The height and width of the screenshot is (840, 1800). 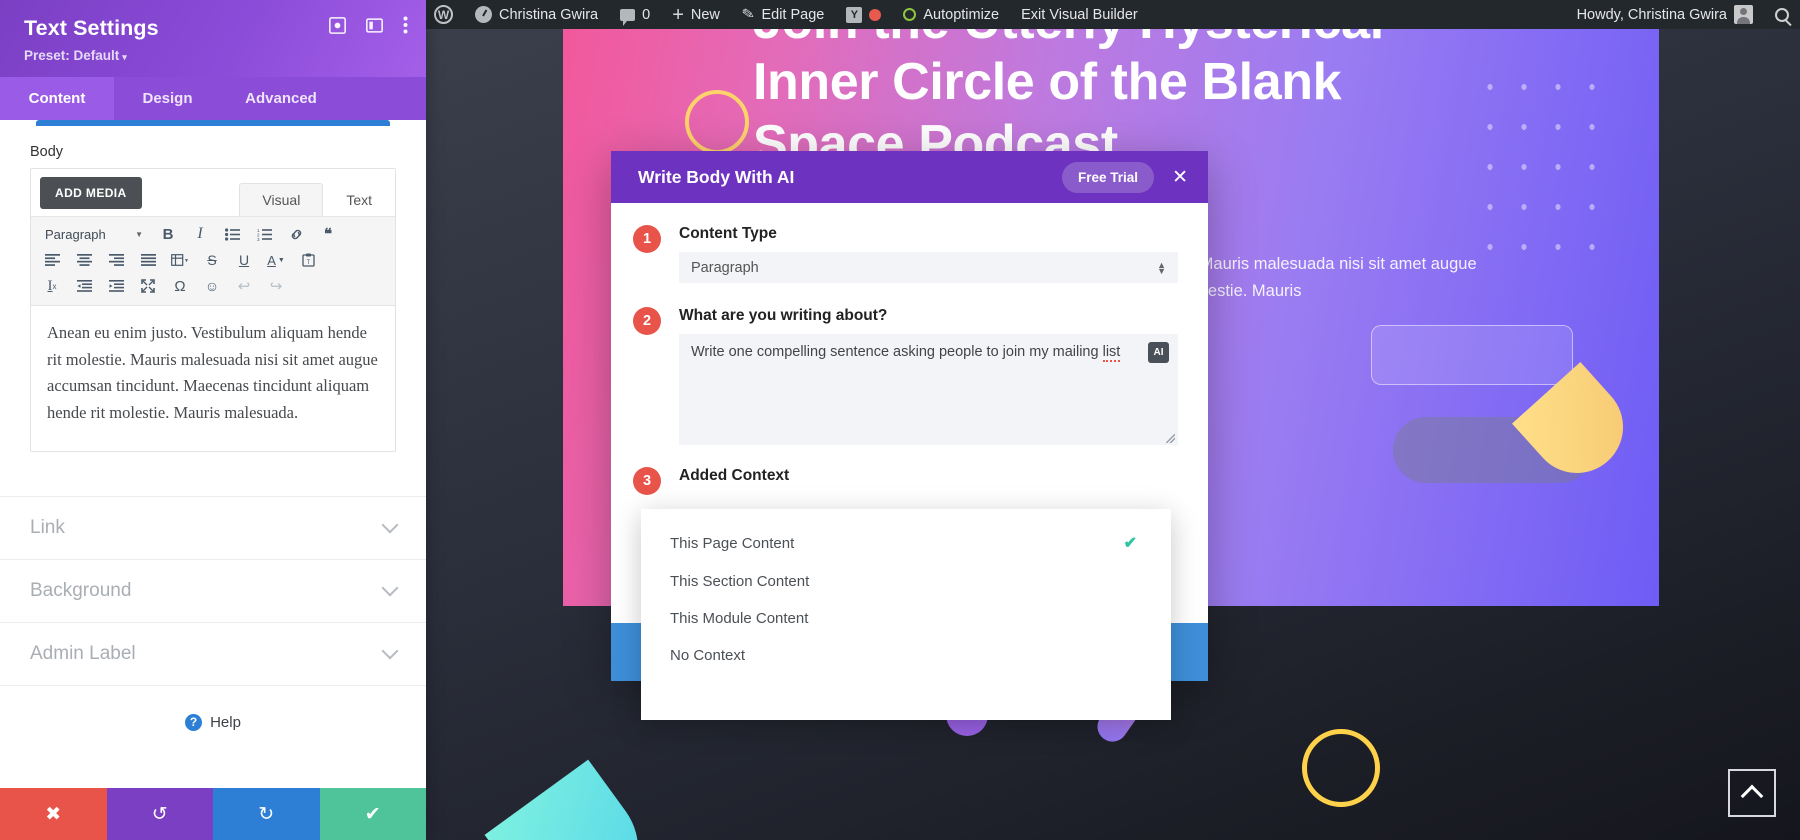 I want to click on undo-button: ↺, so click(x=159, y=814).